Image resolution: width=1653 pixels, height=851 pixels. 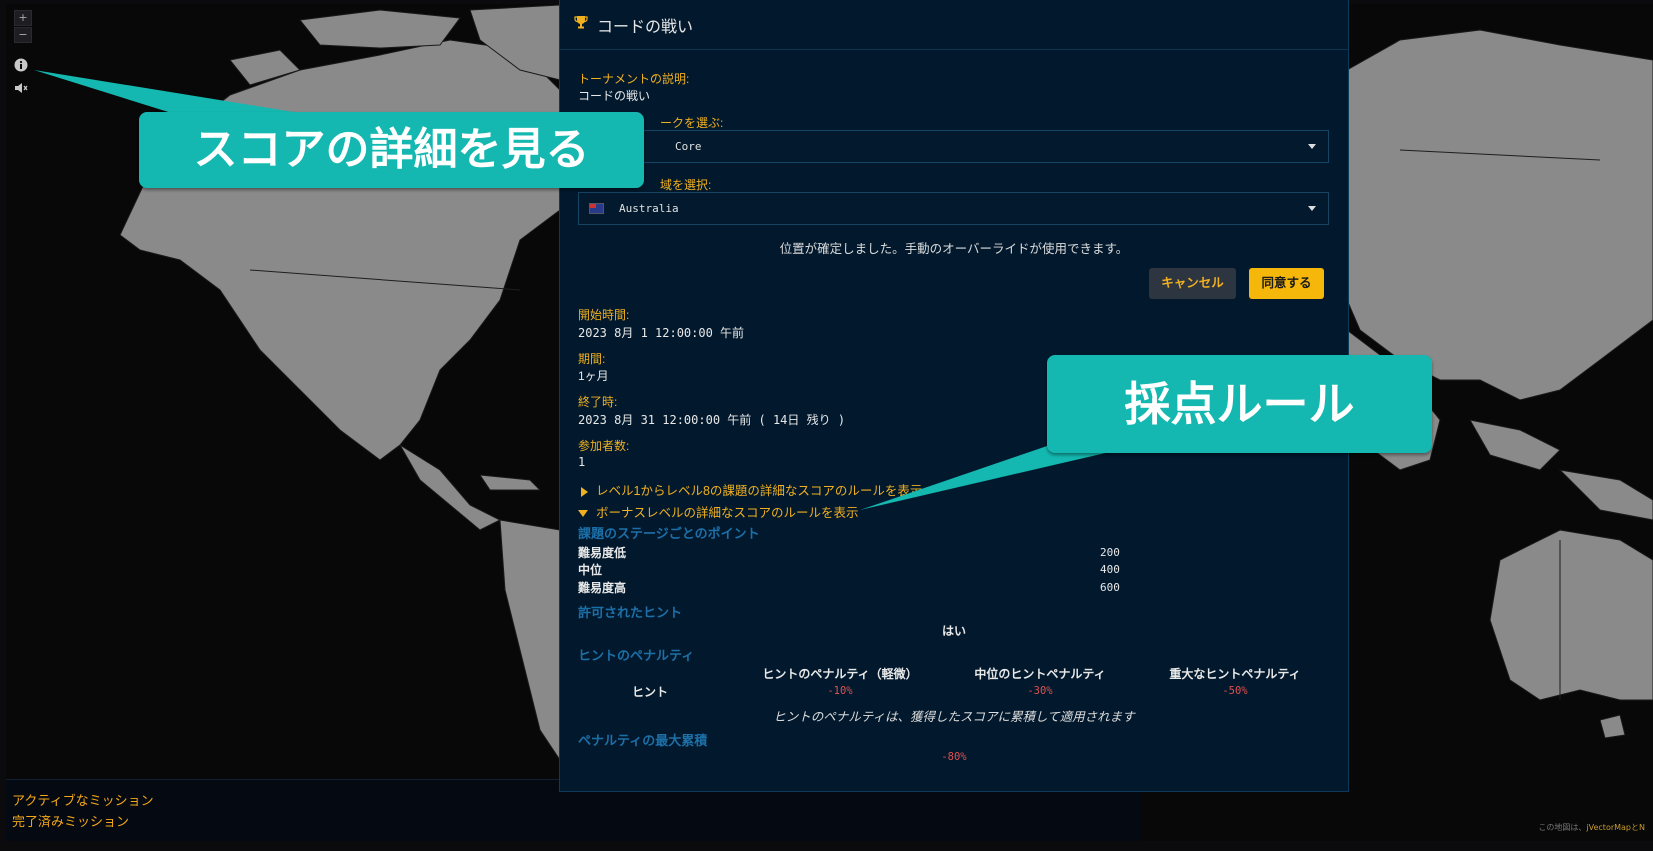 What do you see at coordinates (391, 150) in the screenshot?
I see `score-details-callout: スコアの詳細を見る` at bounding box center [391, 150].